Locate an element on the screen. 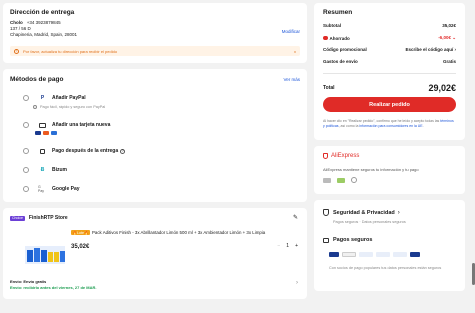 The image size is (475, 313). google-pay-label: Google Pay is located at coordinates (66, 189).